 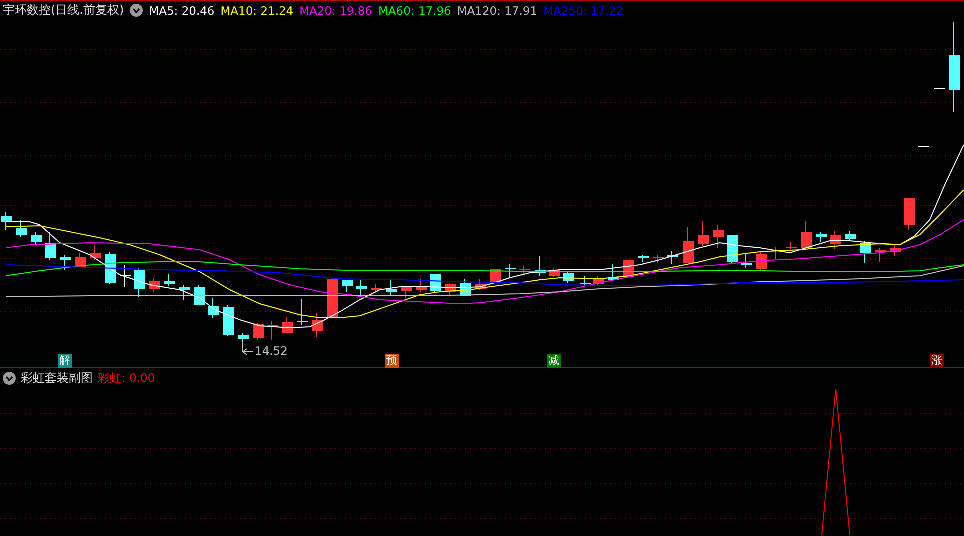 I want to click on stock-title: 宇环数控(日线.前复权), so click(x=63, y=10).